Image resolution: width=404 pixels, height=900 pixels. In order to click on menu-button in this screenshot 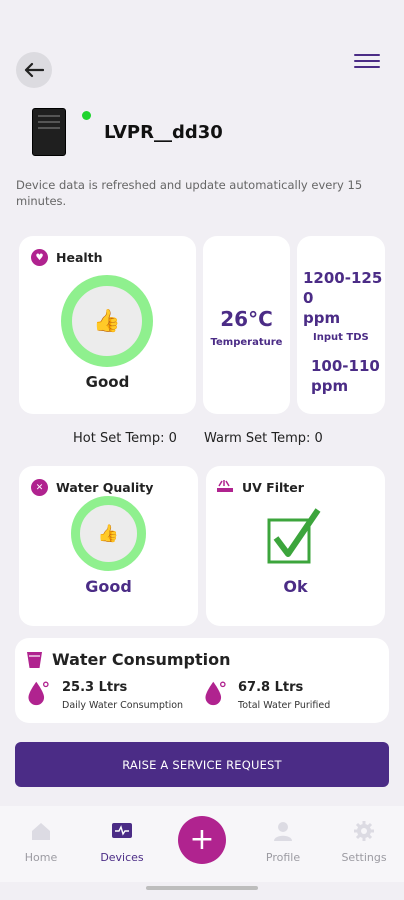, I will do `click(367, 62)`.